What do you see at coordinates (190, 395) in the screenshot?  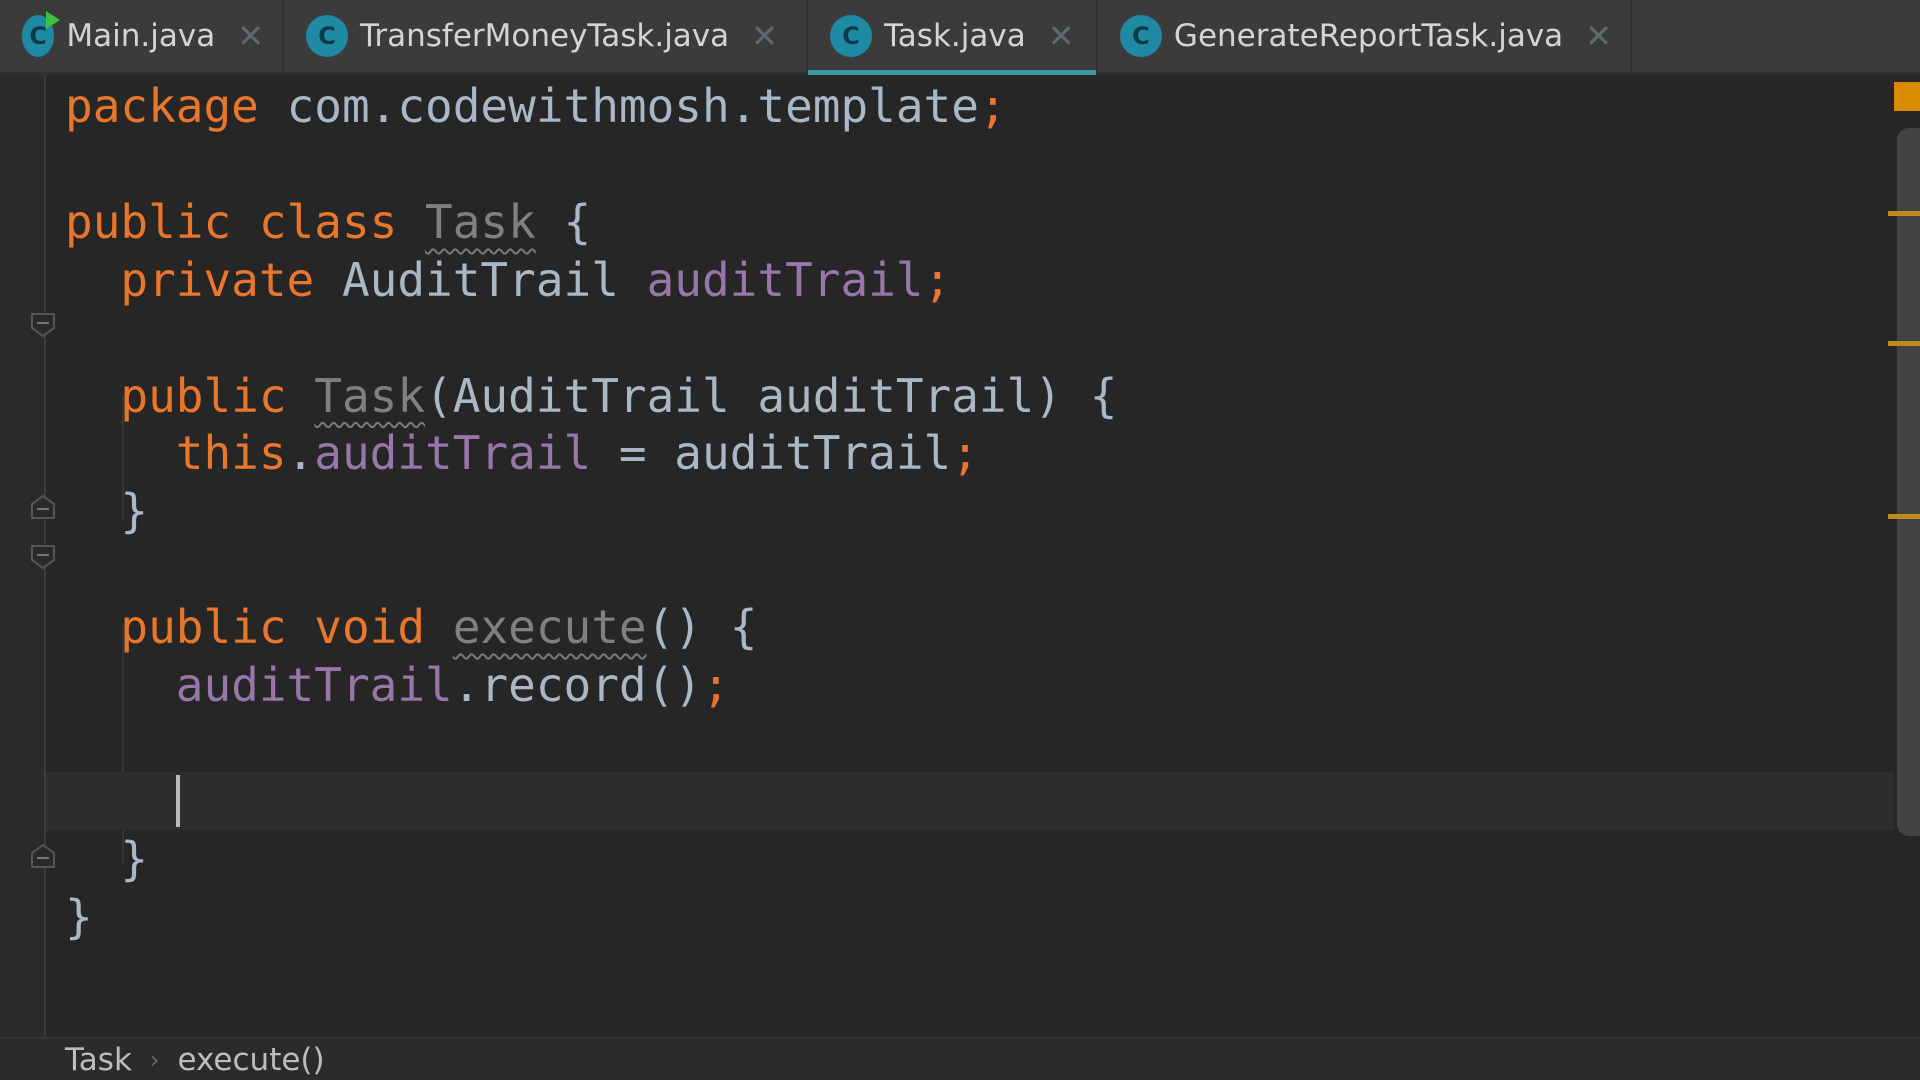 I see `code-token: public` at bounding box center [190, 395].